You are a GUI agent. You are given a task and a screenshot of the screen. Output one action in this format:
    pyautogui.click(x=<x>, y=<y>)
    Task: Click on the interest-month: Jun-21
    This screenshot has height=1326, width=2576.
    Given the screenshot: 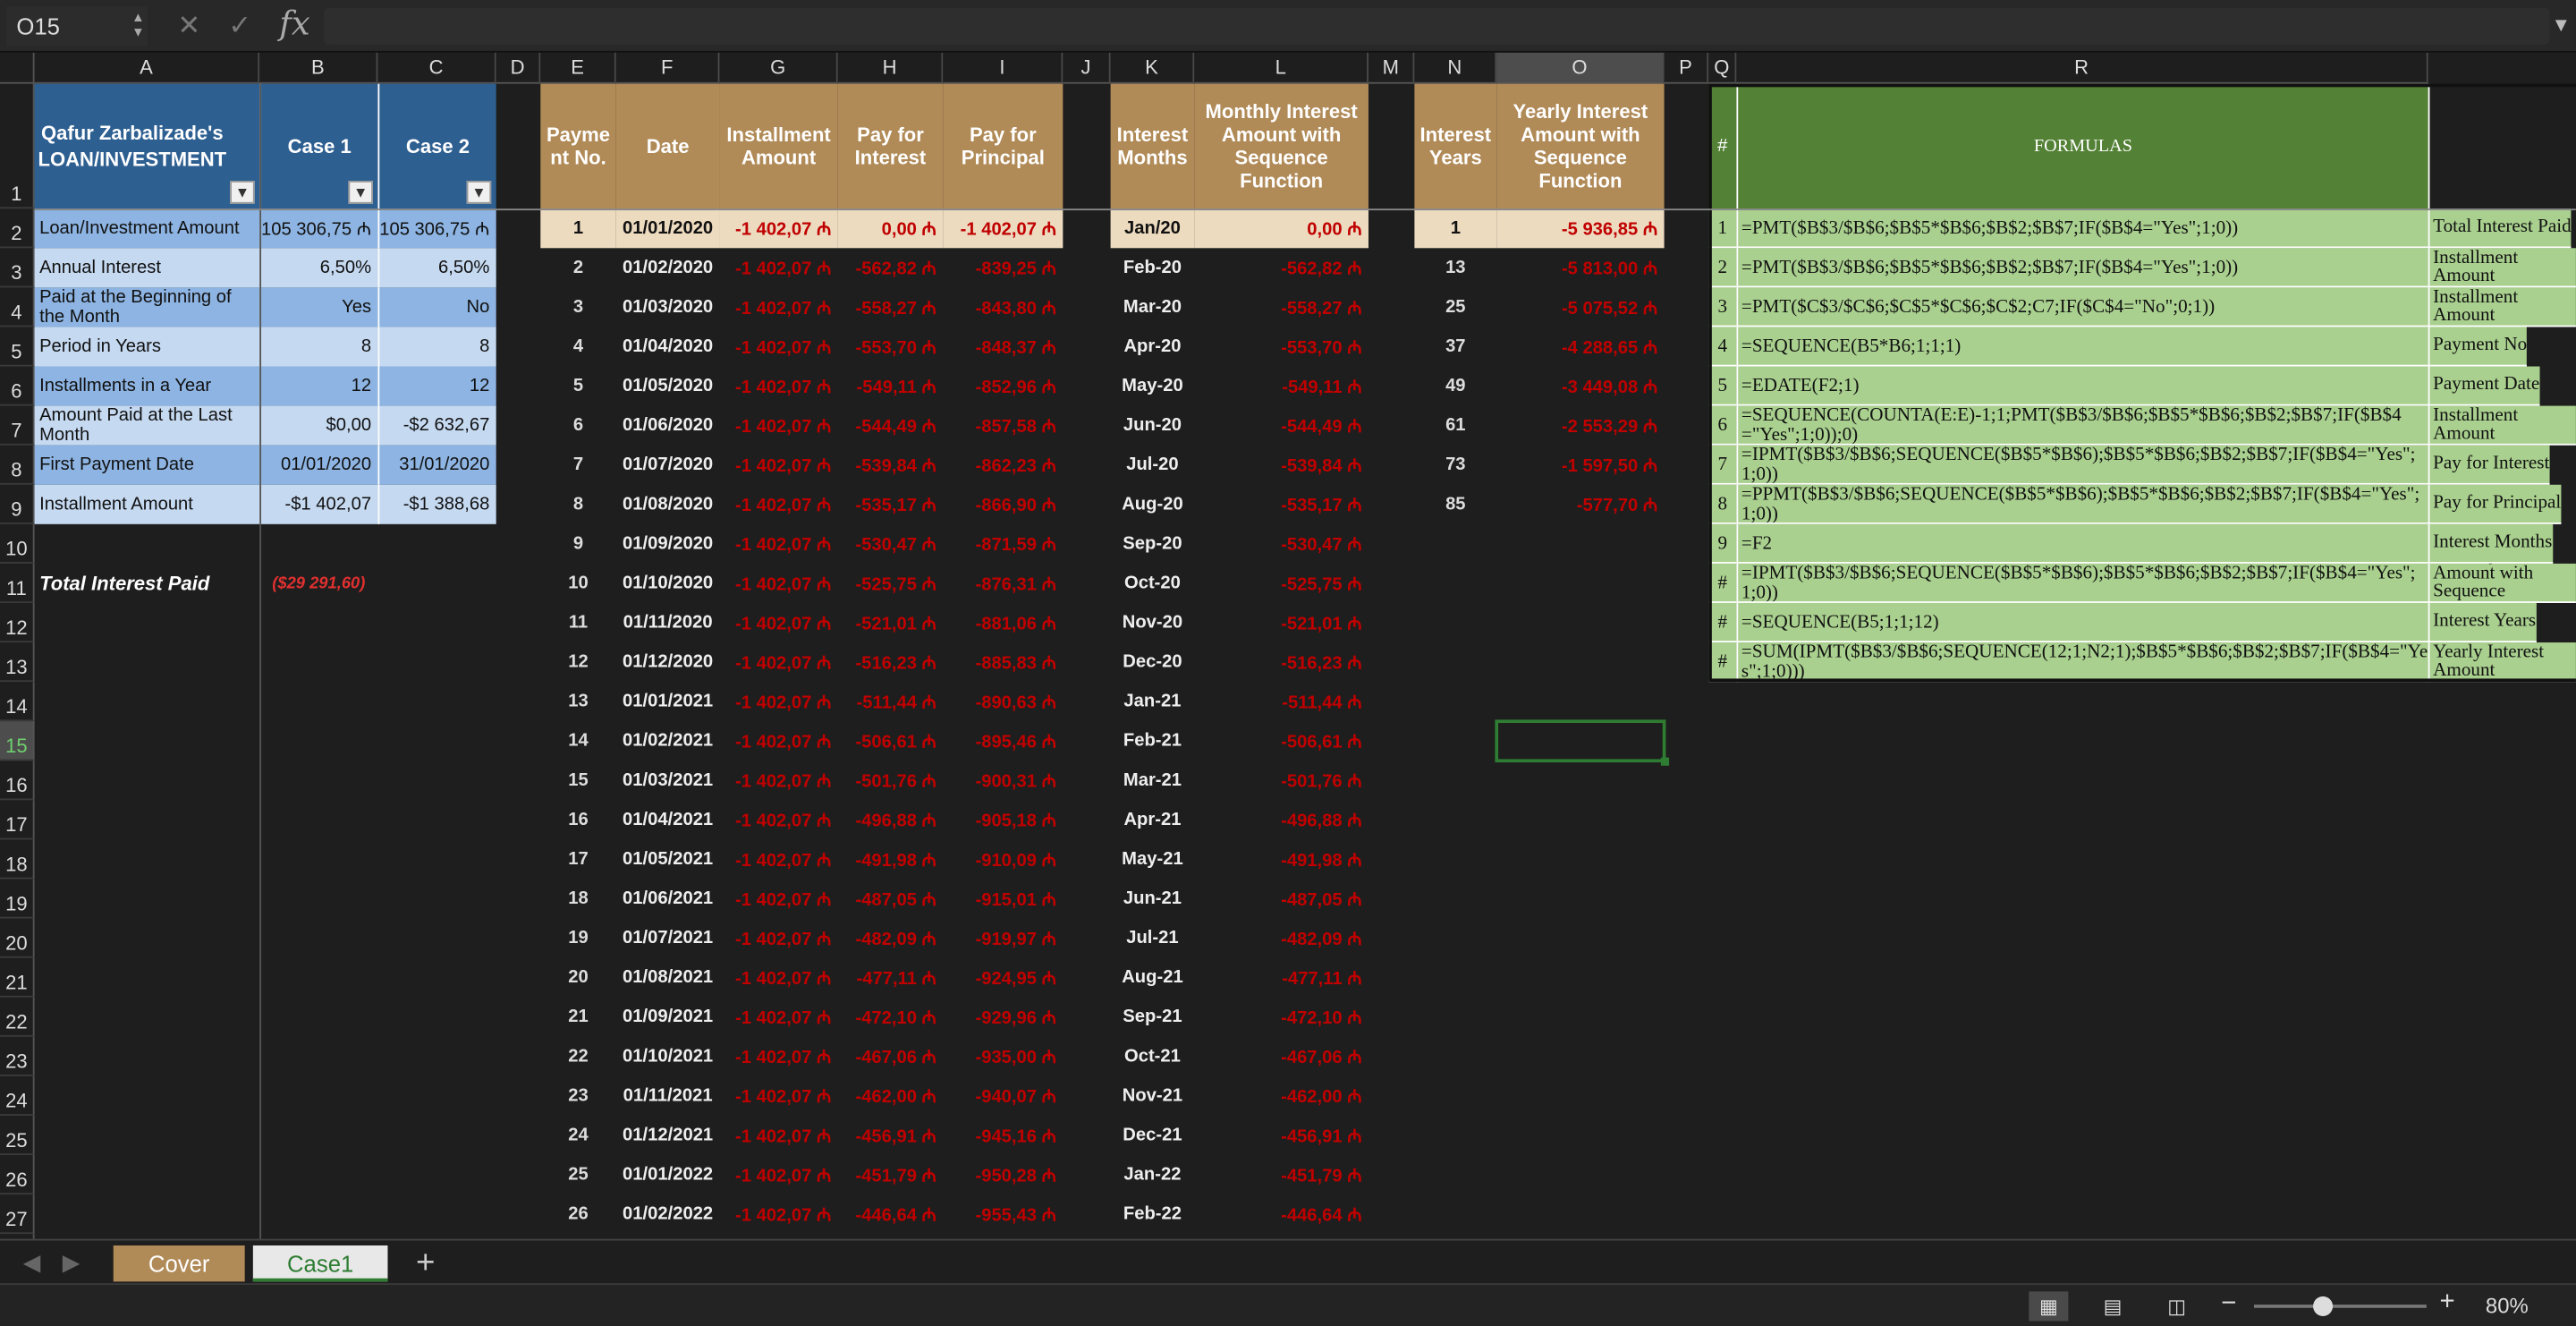 What is the action you would take?
    pyautogui.click(x=1153, y=898)
    